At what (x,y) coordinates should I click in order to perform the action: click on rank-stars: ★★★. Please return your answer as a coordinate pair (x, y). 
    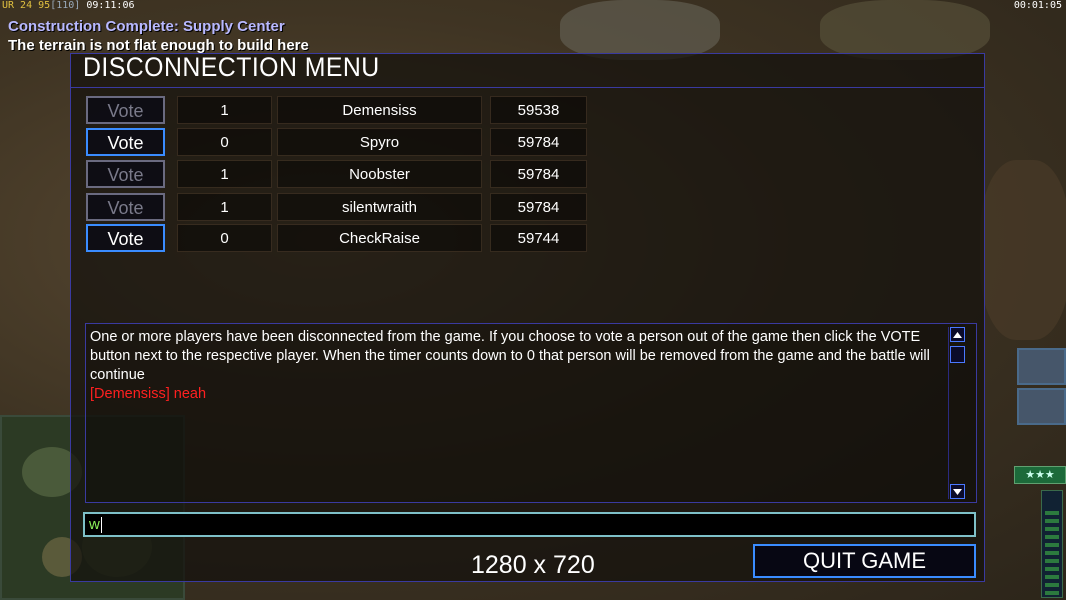
    Looking at the image, I should click on (1040, 475).